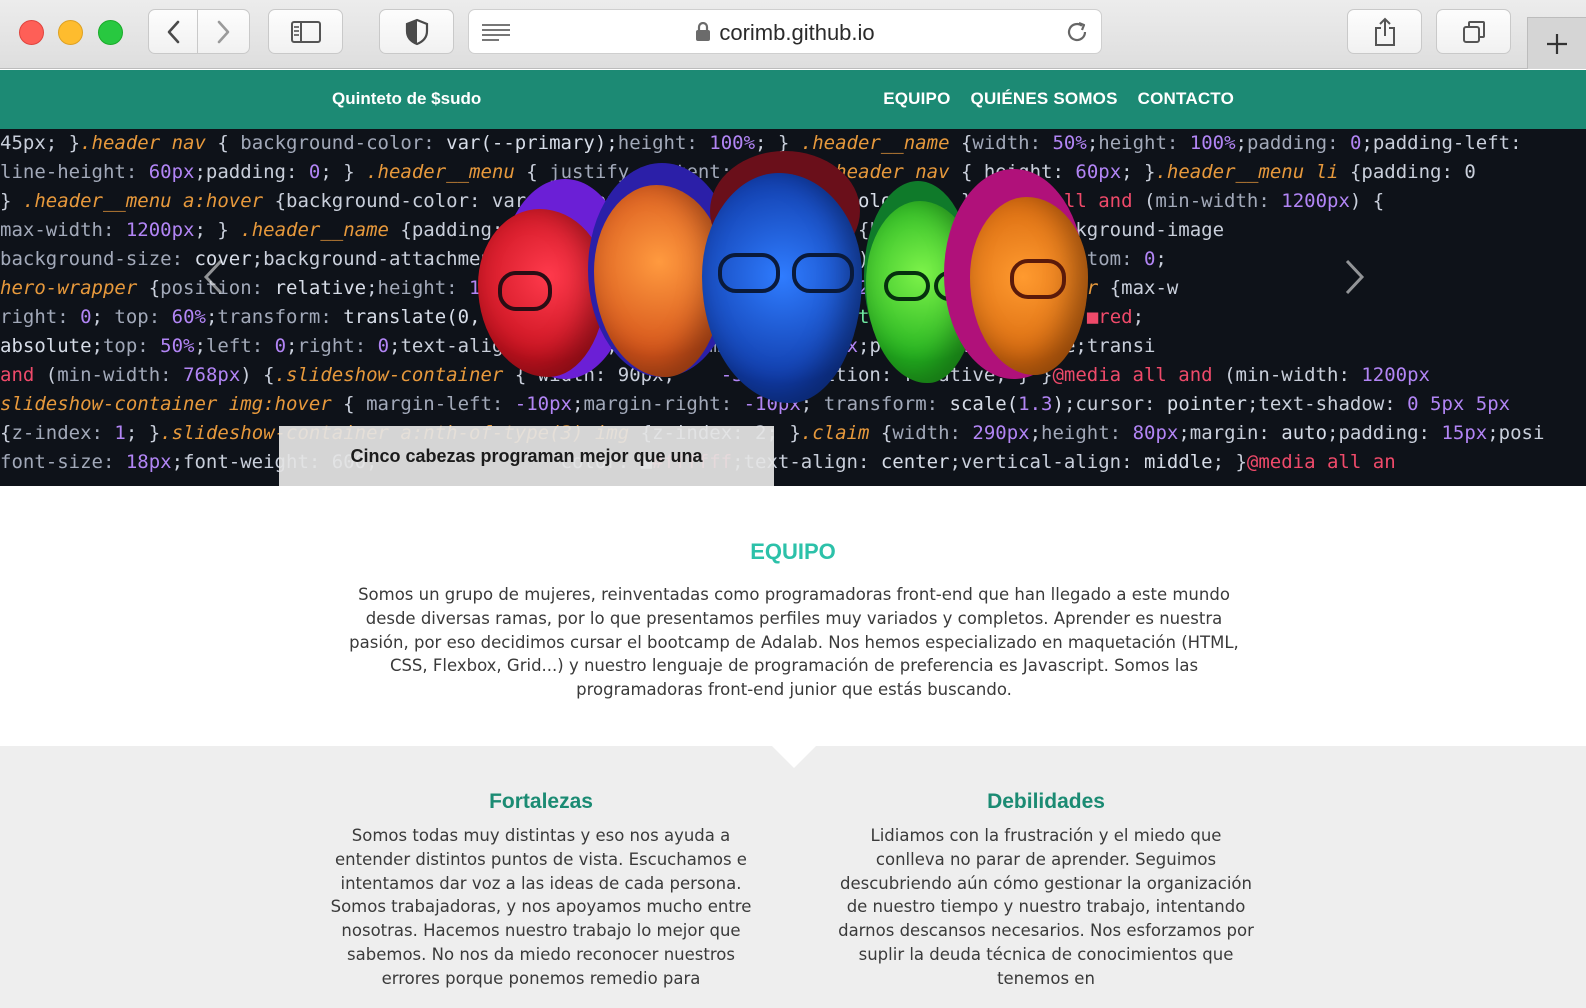 This screenshot has width=1586, height=1008. I want to click on face-green-glasses-left, so click(907, 286).